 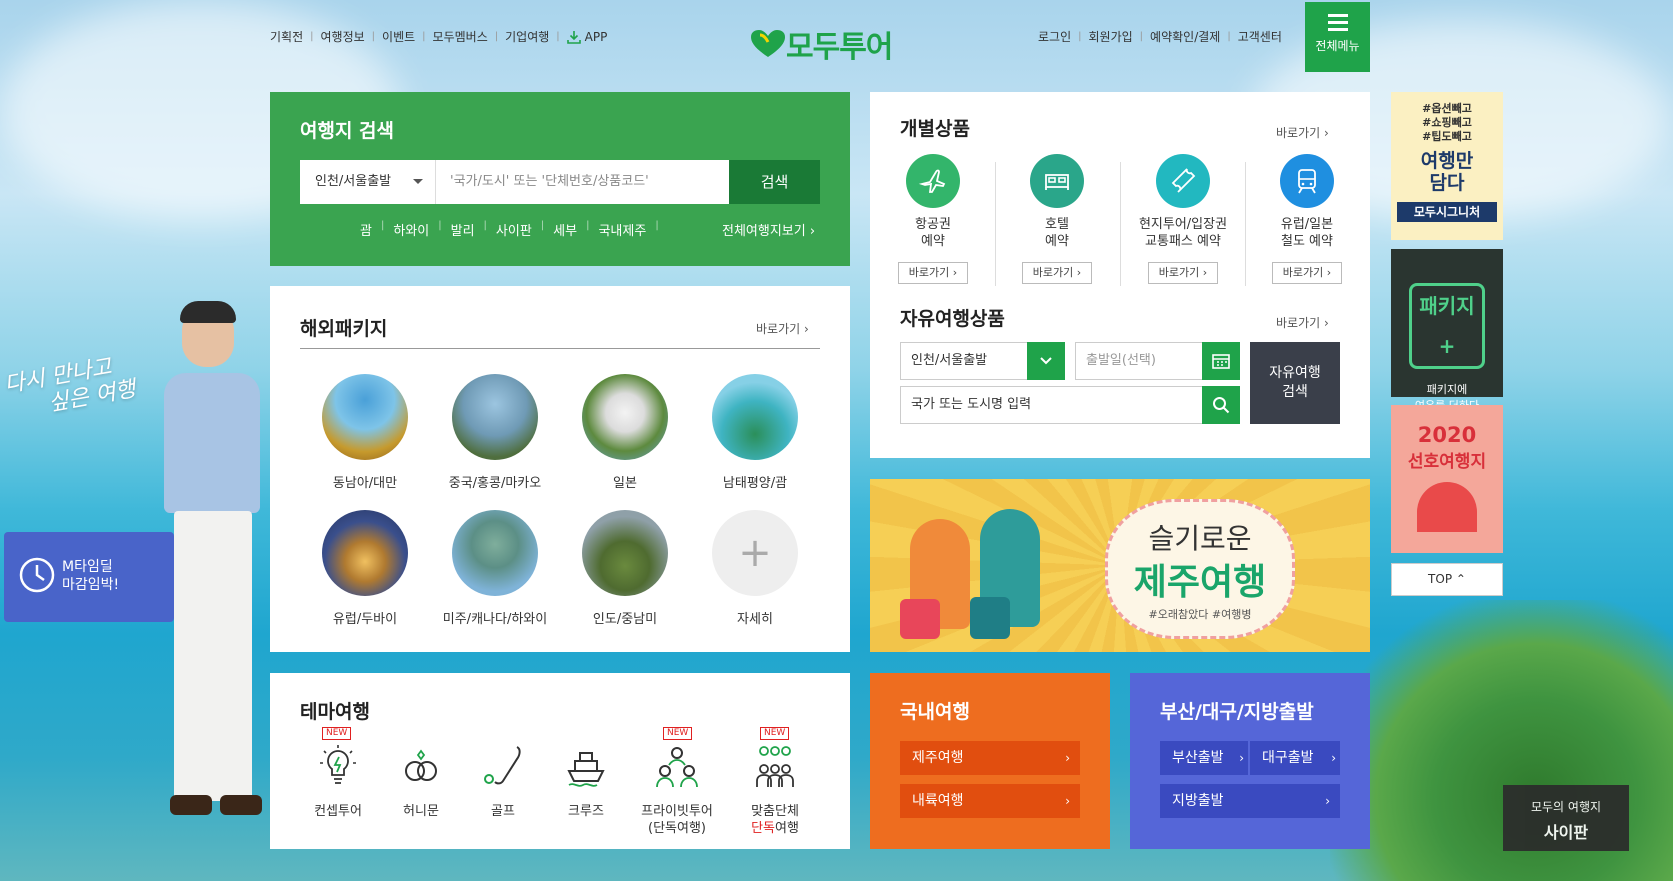 What do you see at coordinates (1051, 405) in the screenshot?
I see `destination-input: 국가 또는 도시명 입력` at bounding box center [1051, 405].